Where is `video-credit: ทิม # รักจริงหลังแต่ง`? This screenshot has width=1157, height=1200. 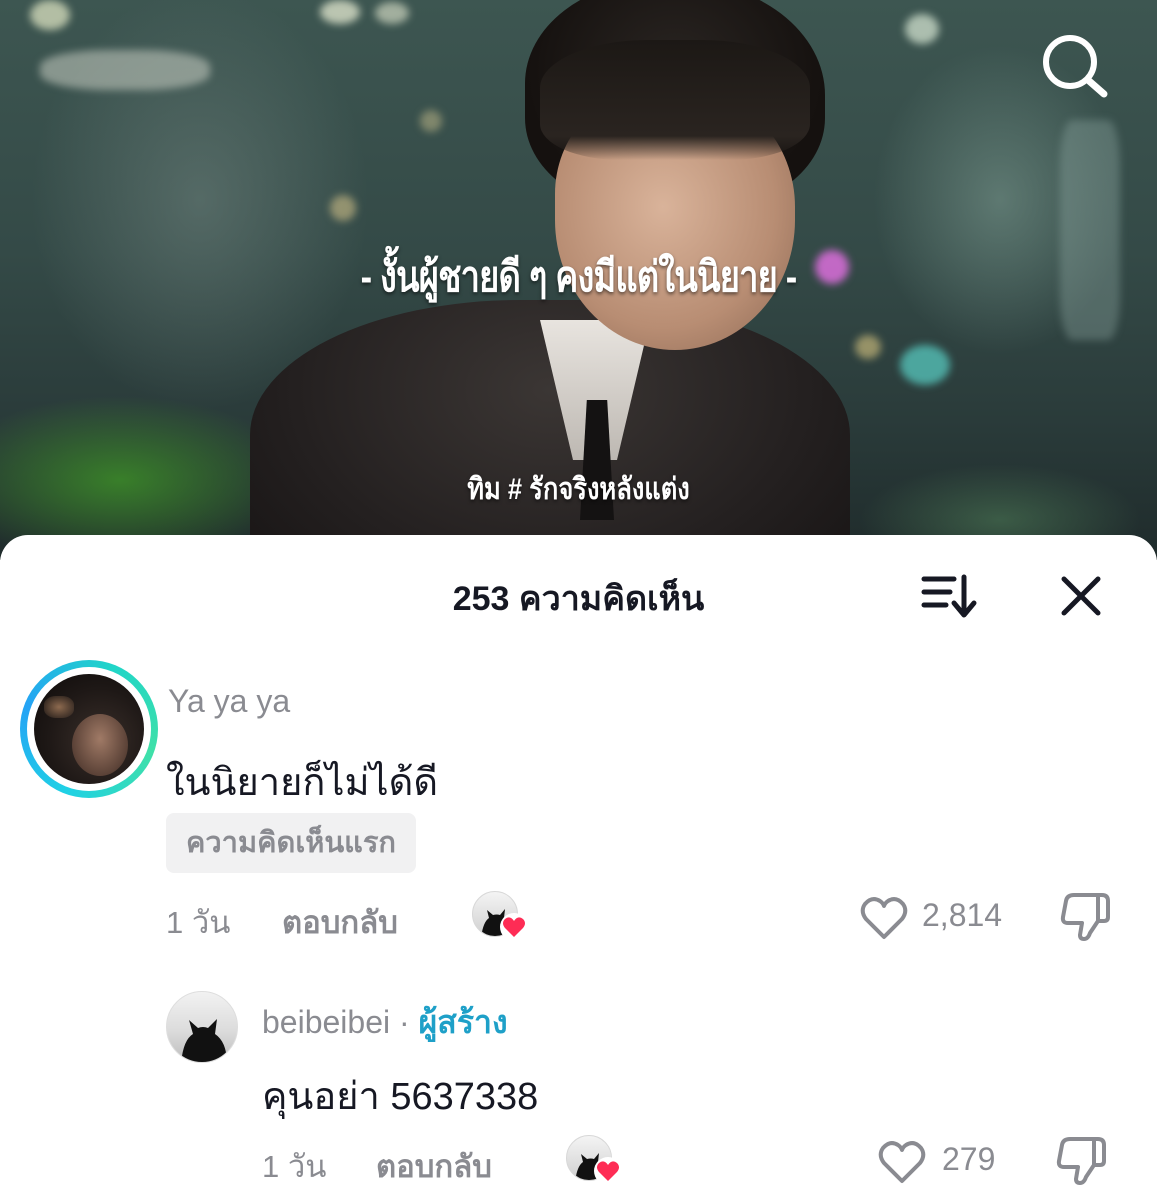 video-credit: ทิม # รักจริงหลังแต่ง is located at coordinates (578, 489).